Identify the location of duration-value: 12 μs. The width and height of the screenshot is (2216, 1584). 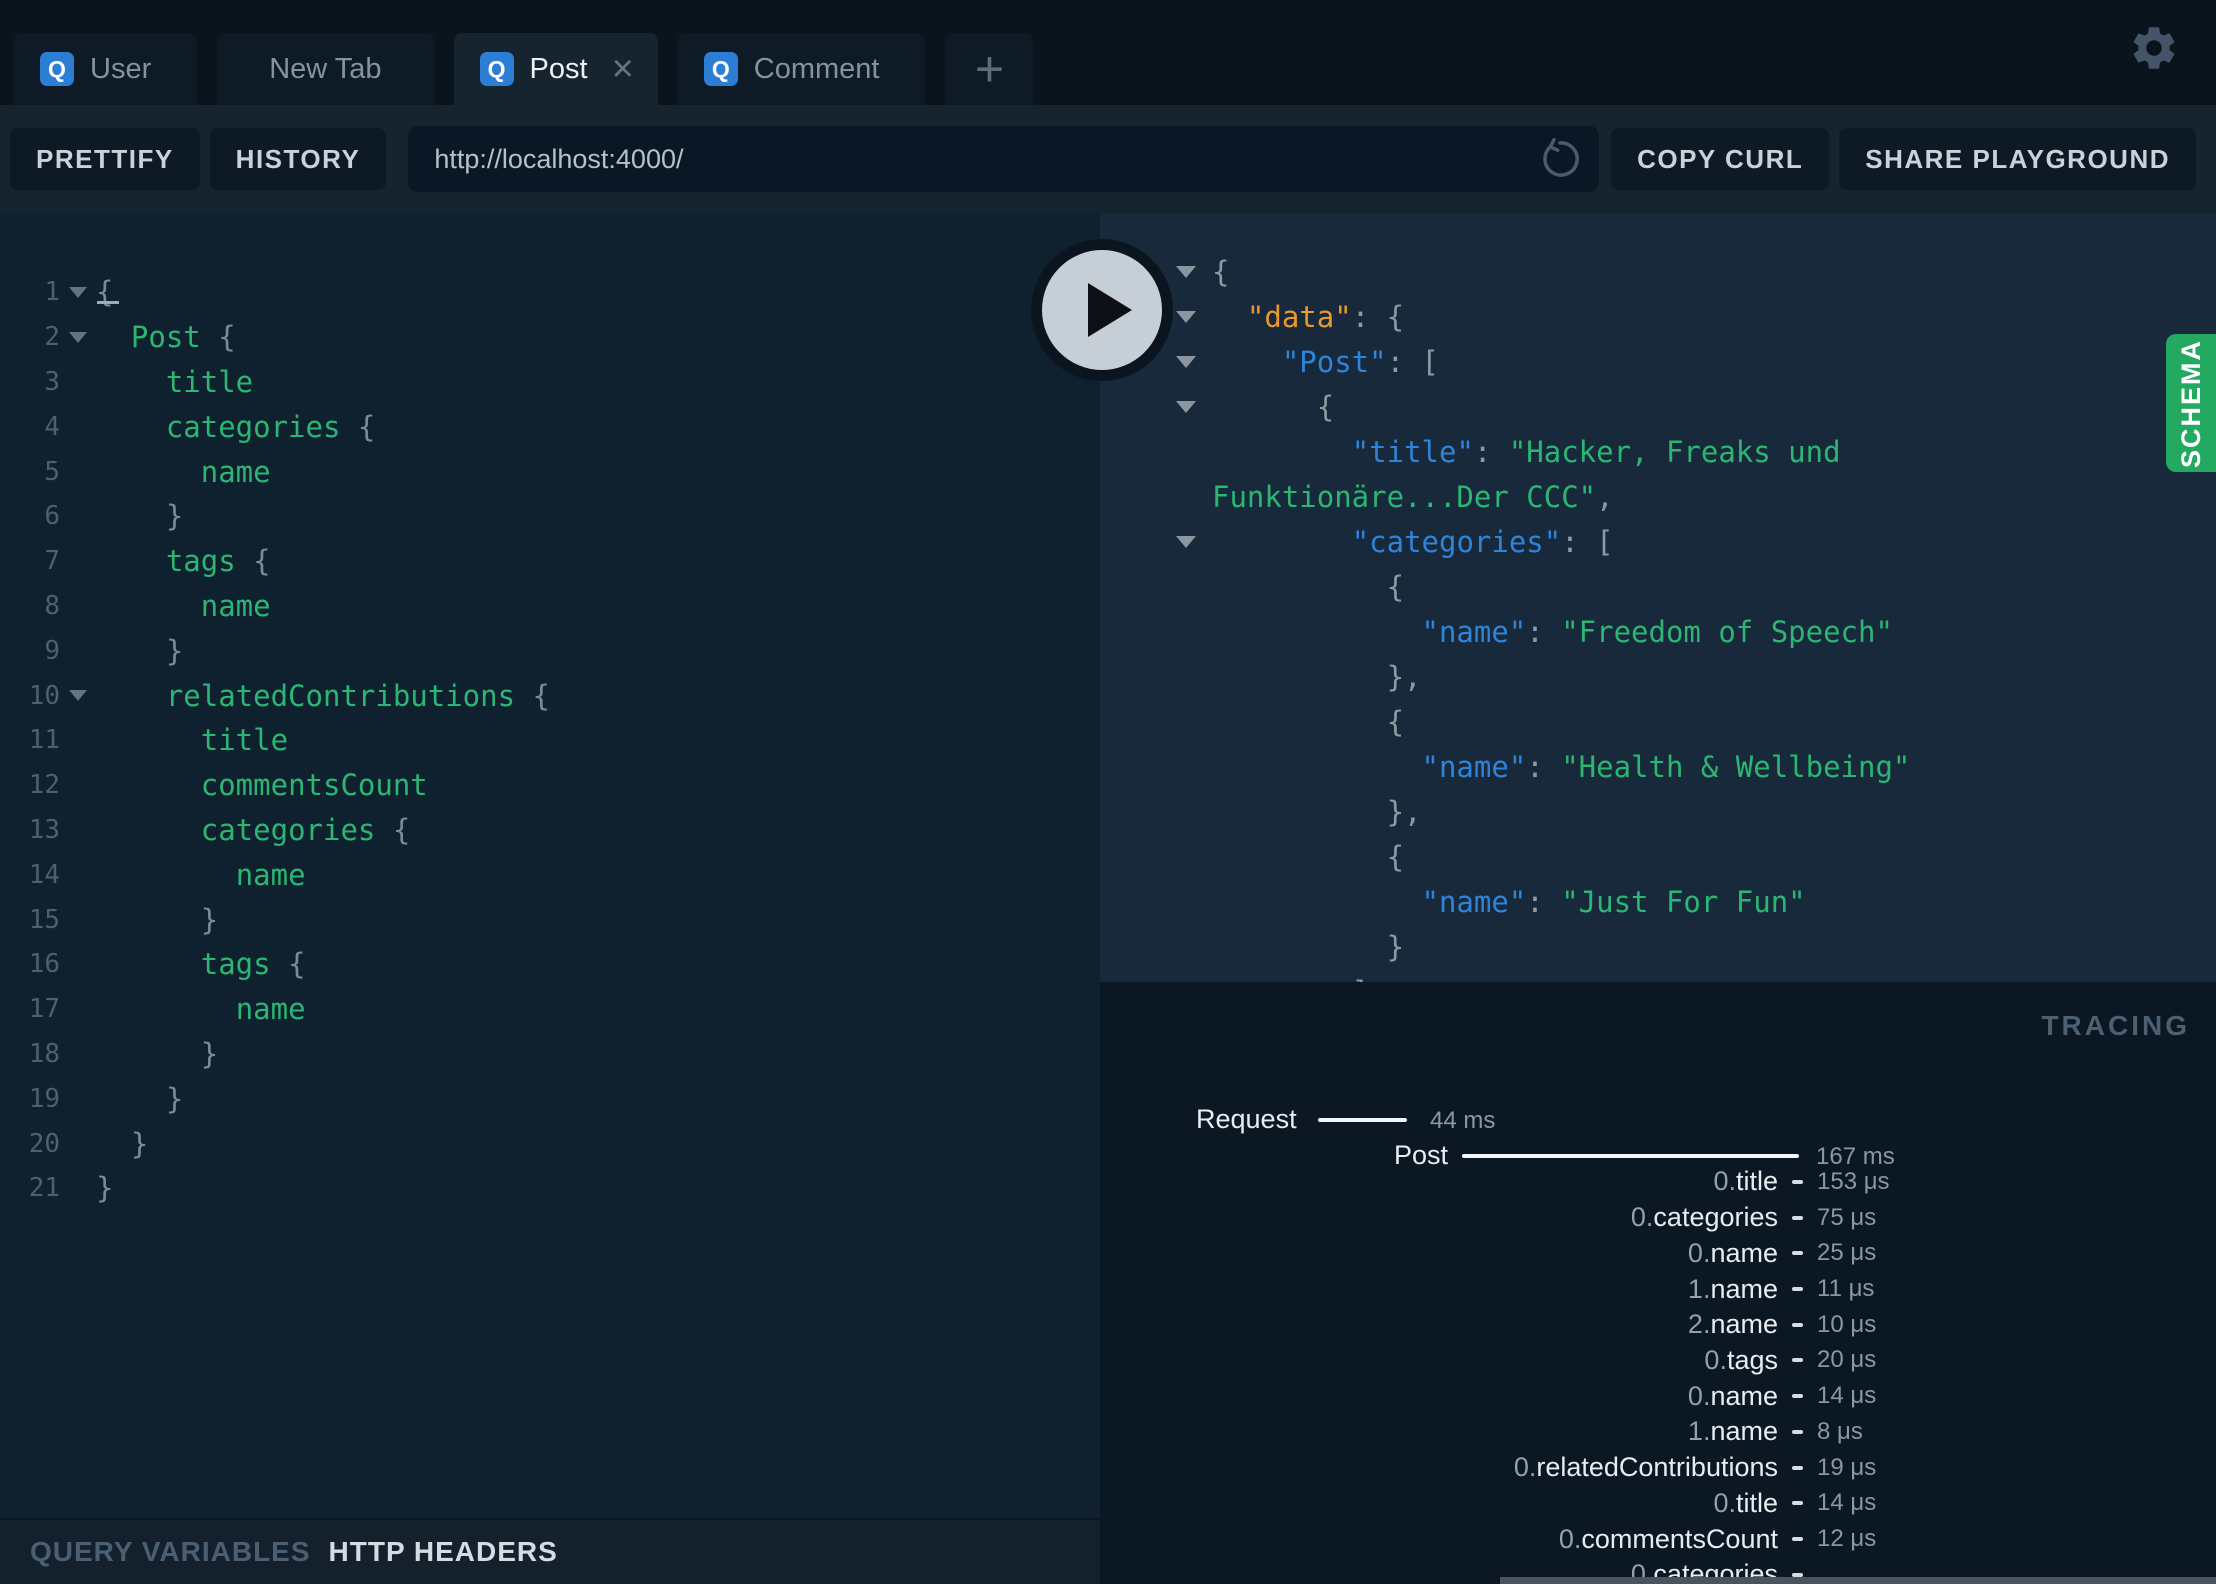
(1847, 1539).